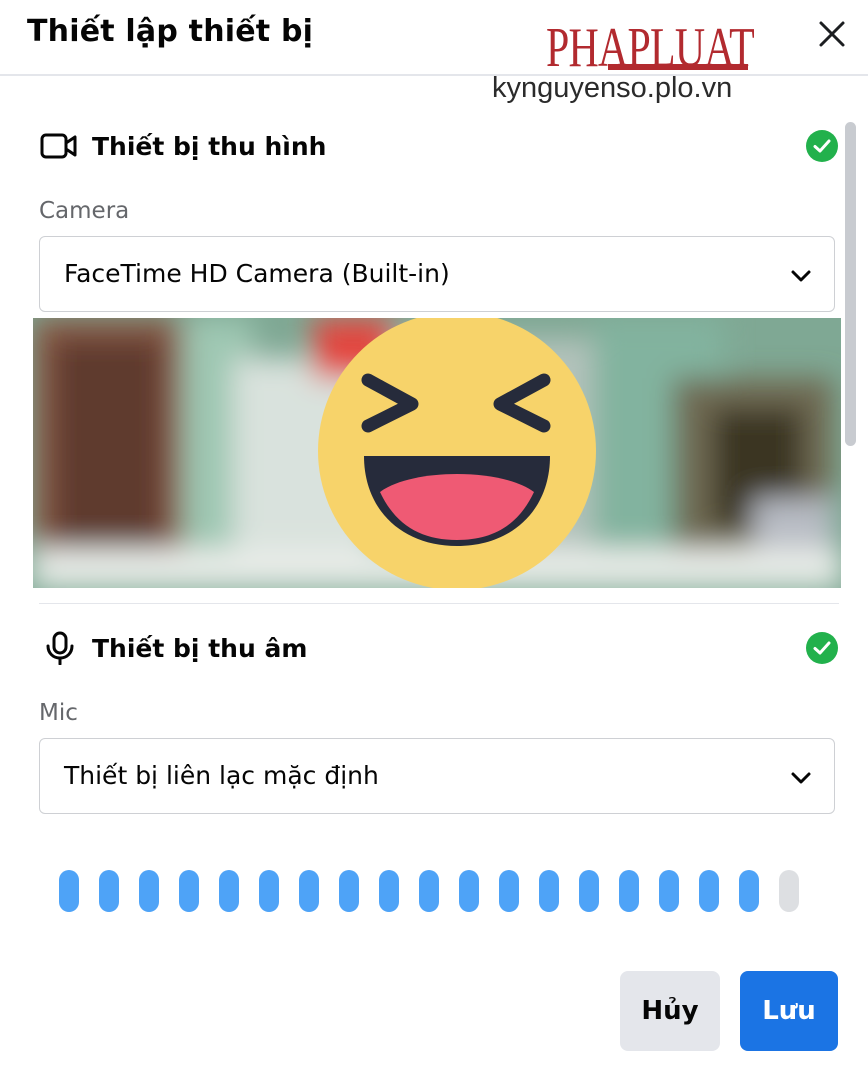  I want to click on microphone-icon, so click(60, 648).